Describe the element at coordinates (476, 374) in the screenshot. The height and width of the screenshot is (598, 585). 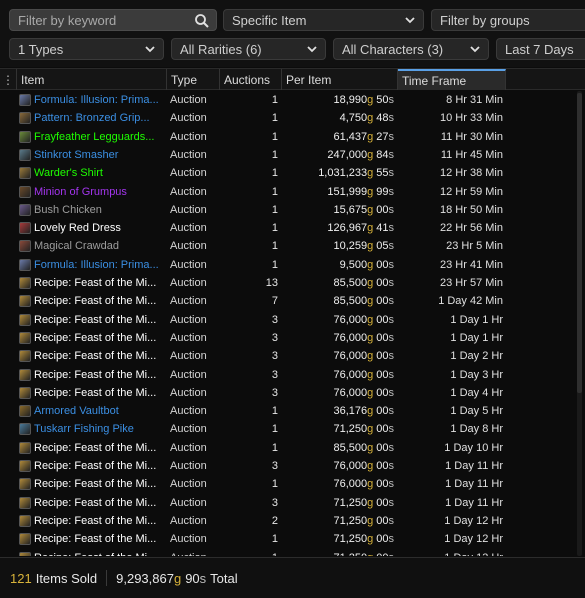
I see `time-frame: 1 Day 3 Hr` at that location.